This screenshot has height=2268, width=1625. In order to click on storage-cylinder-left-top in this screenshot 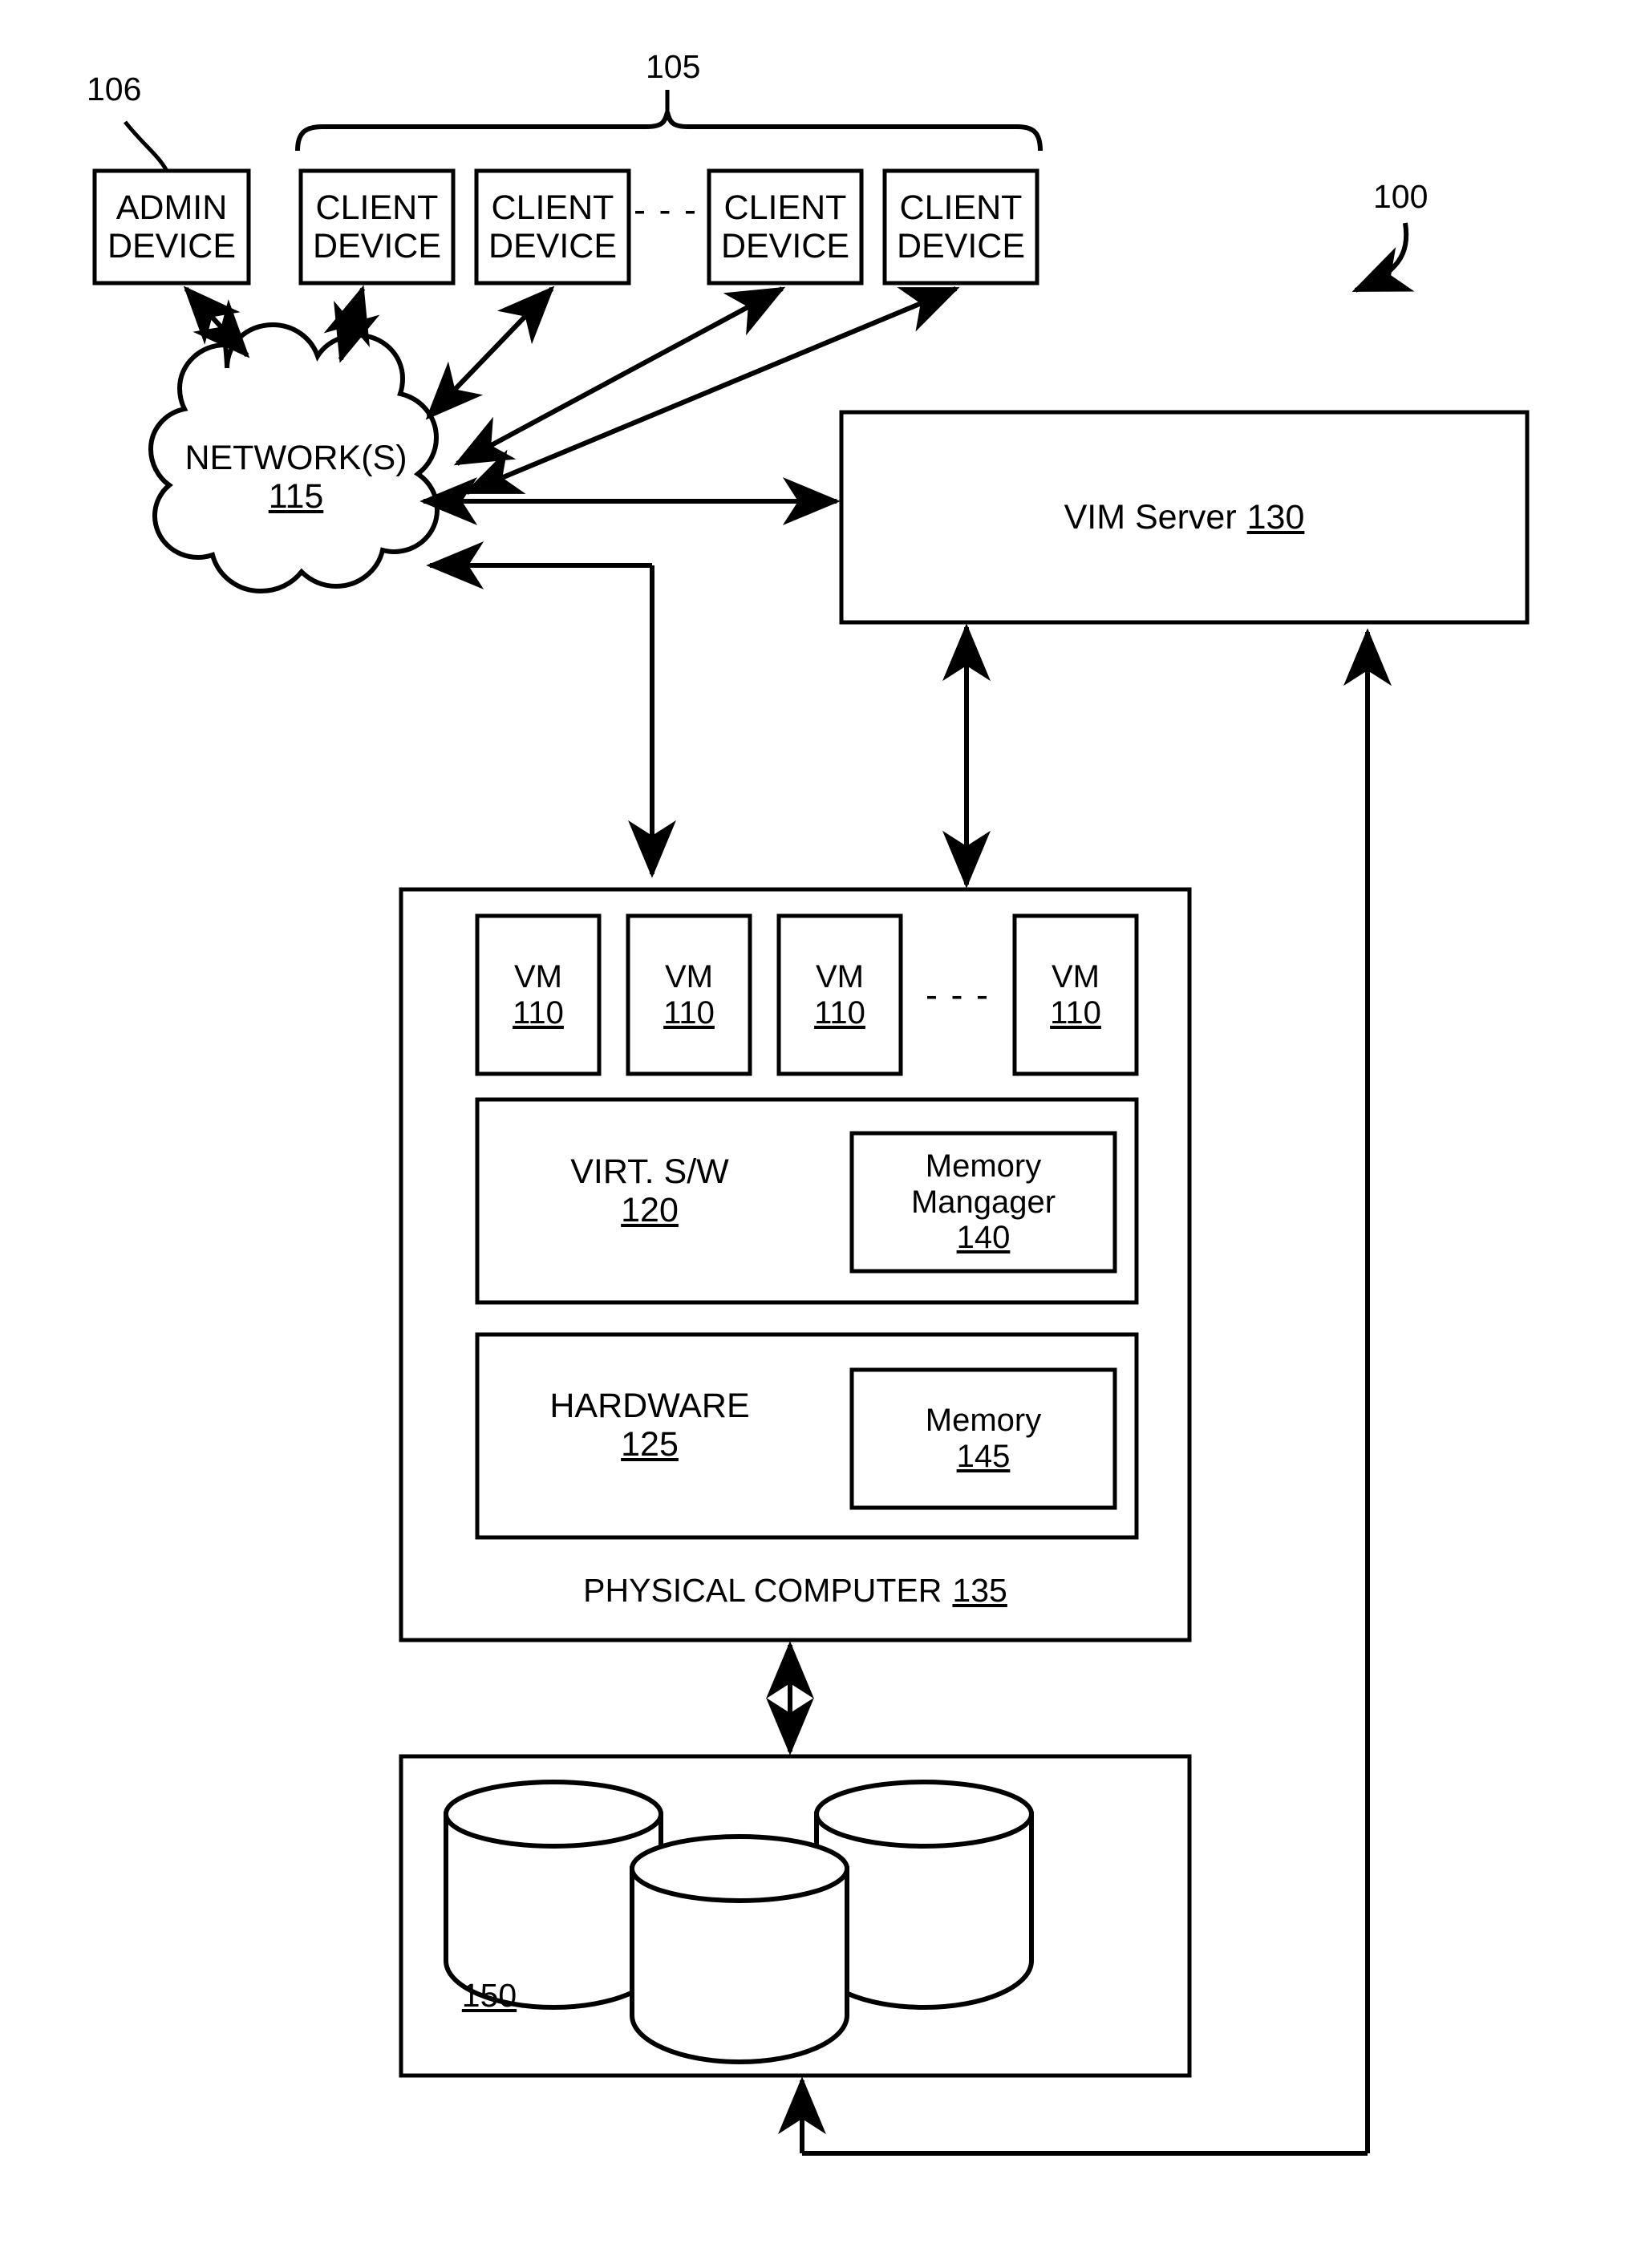, I will do `click(553, 1814)`.